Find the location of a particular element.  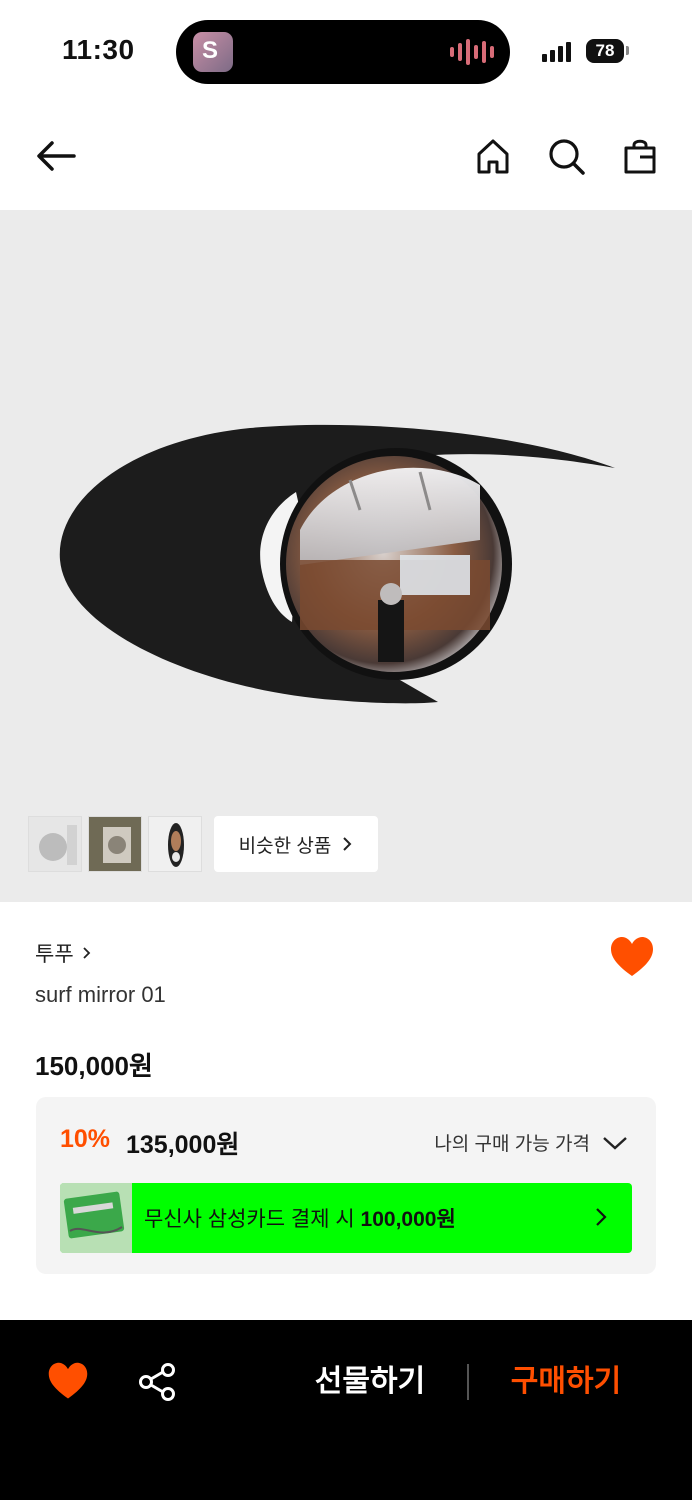

search-button is located at coordinates (566, 156).